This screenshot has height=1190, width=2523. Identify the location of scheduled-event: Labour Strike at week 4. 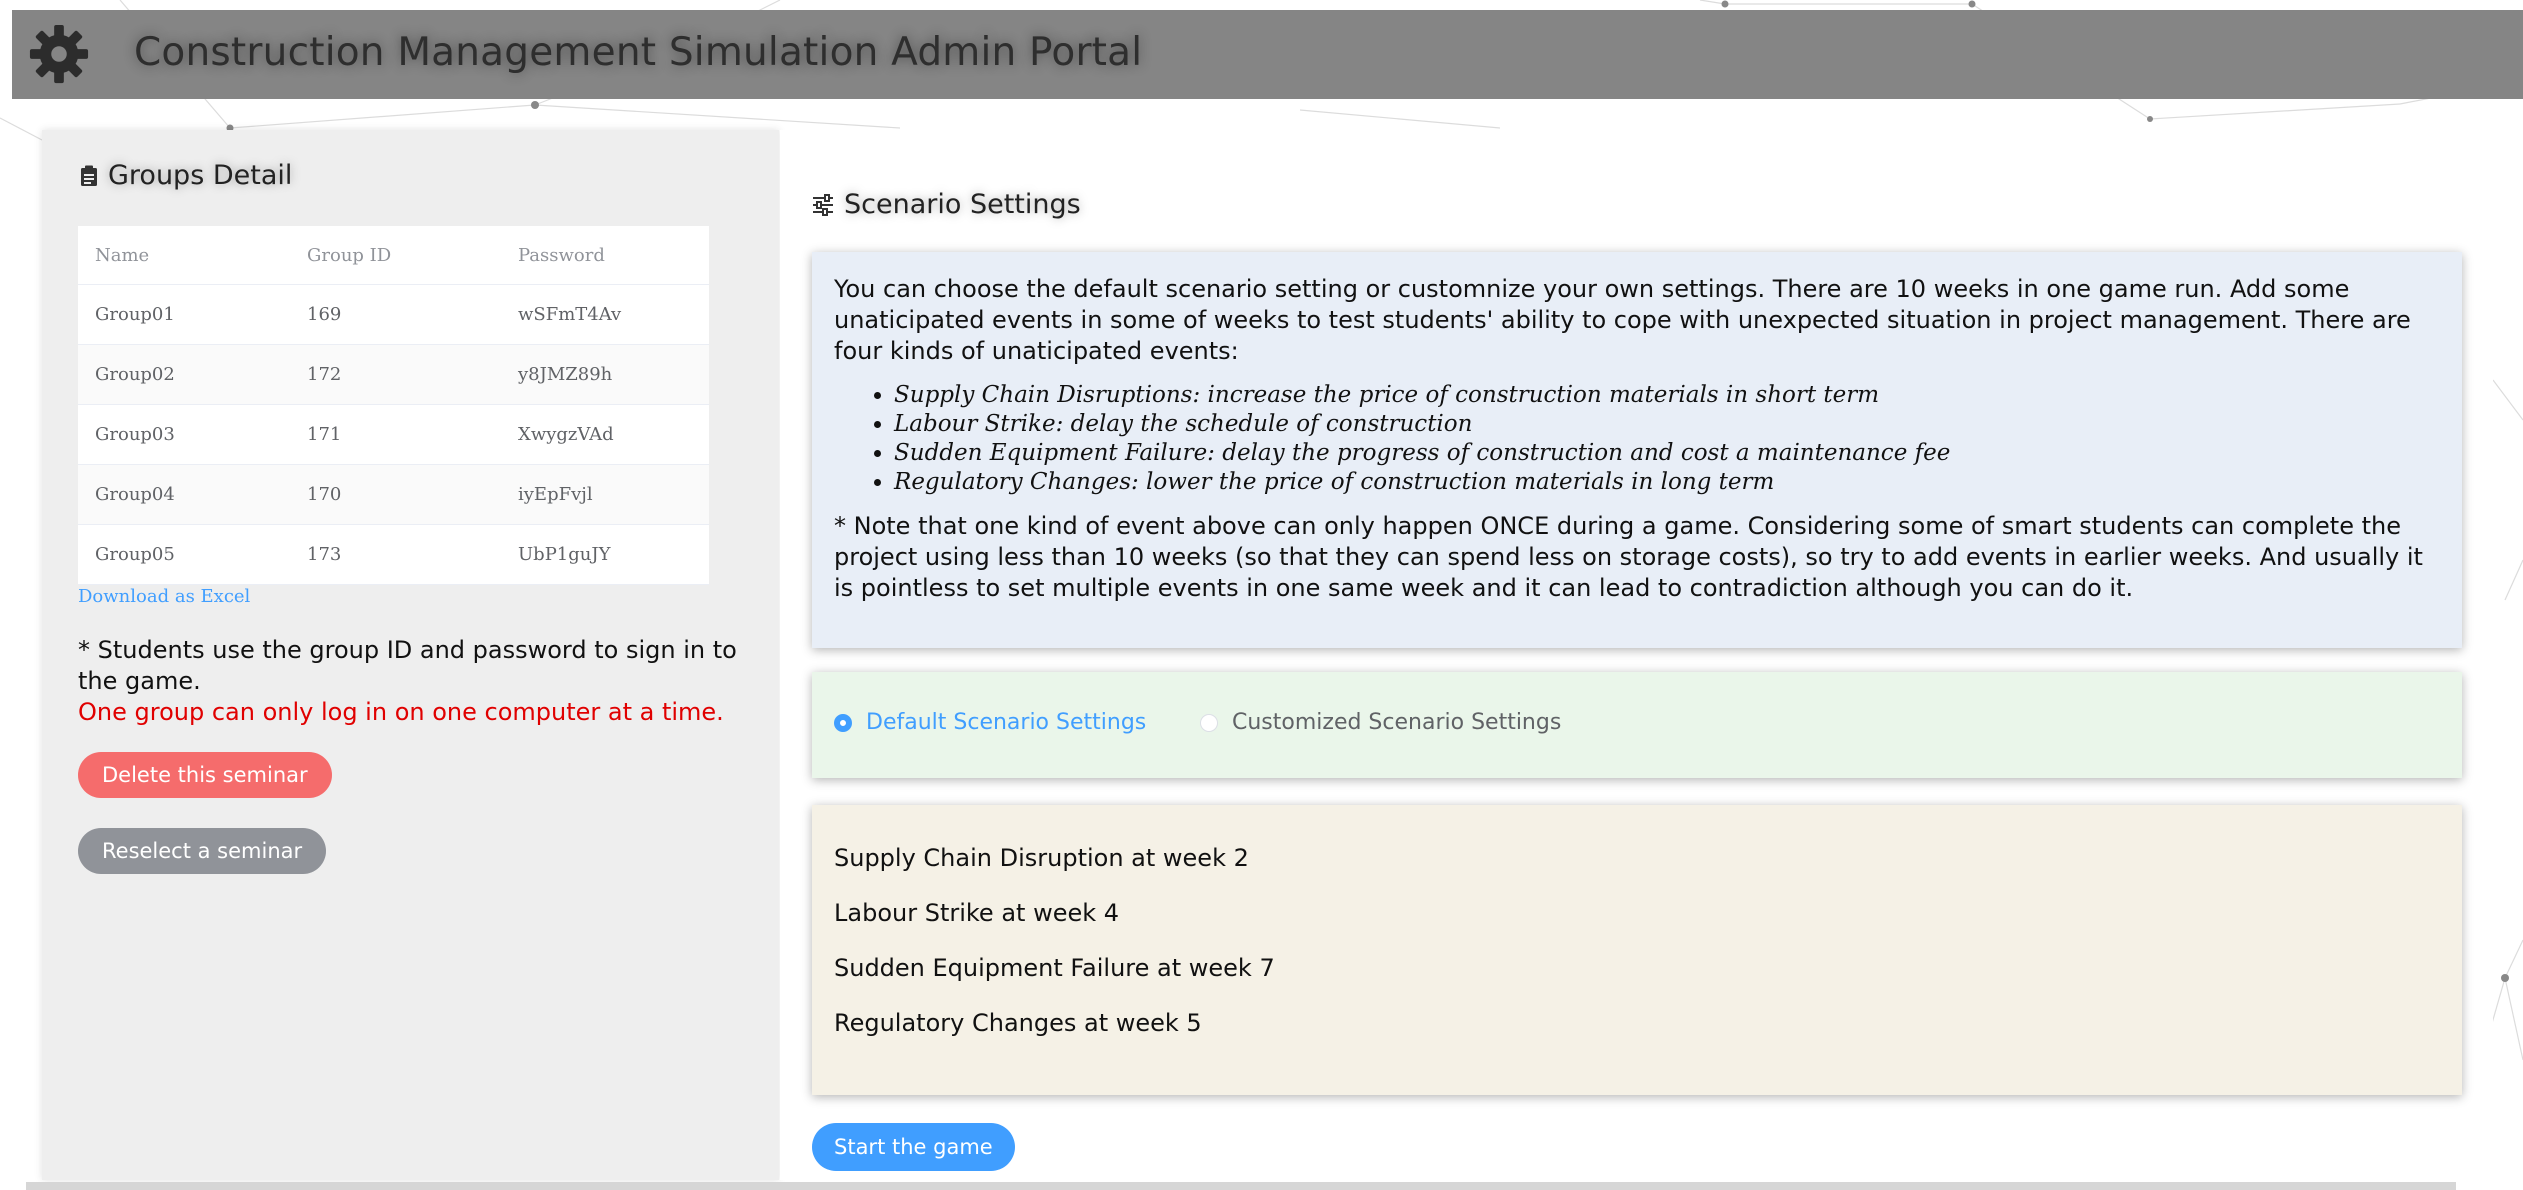
(977, 913).